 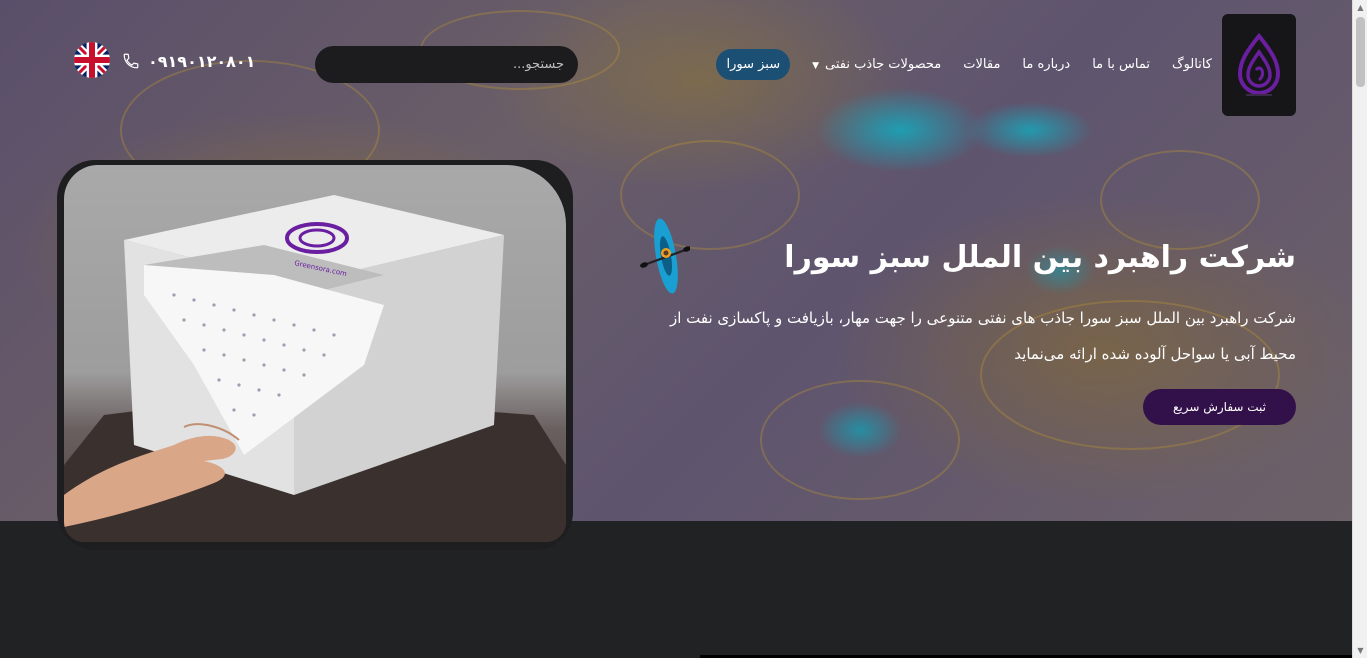 I want to click on scroll-down-icon: ▼, so click(x=1360, y=650).